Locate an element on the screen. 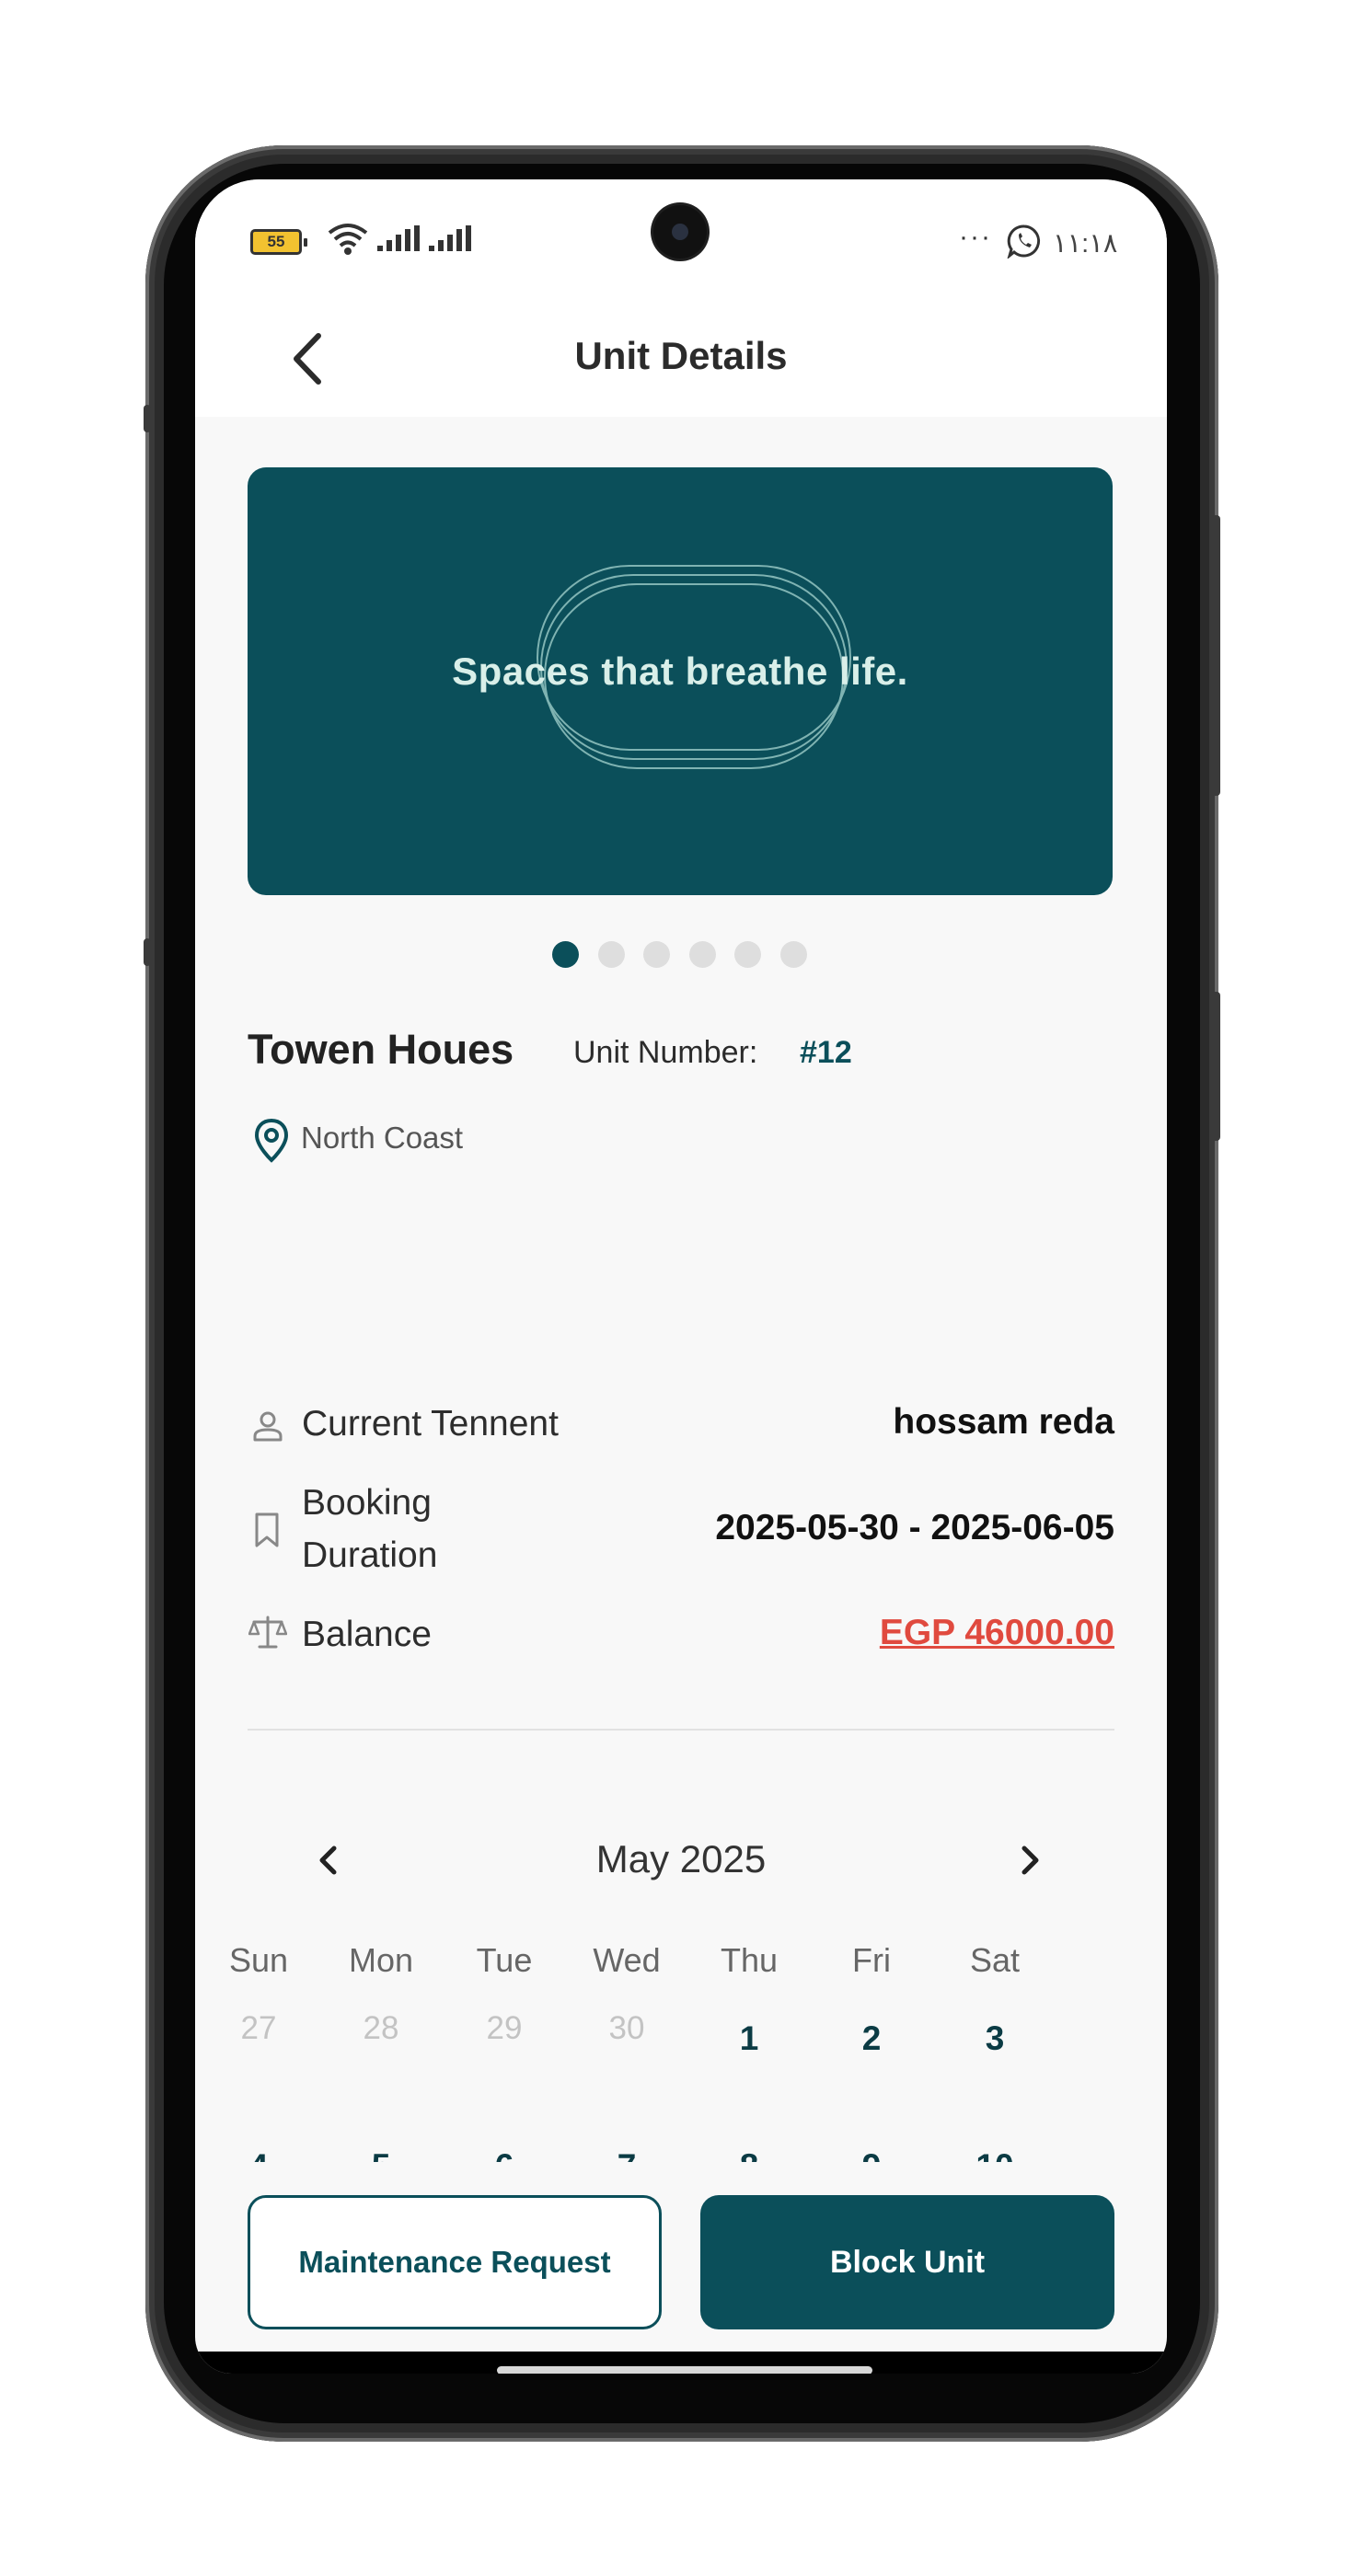 The width and height of the screenshot is (1362, 2576). overflow-dots-icon: ··· is located at coordinates (976, 237).